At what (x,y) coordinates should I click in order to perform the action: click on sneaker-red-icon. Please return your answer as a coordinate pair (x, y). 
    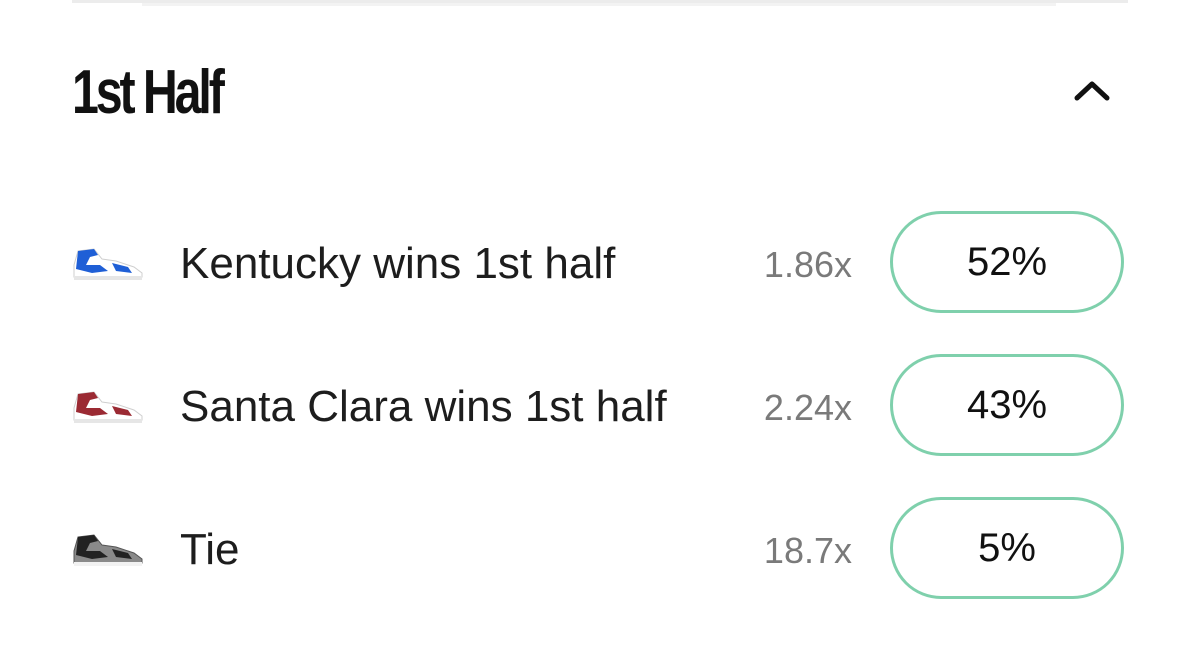
    Looking at the image, I should click on (108, 407).